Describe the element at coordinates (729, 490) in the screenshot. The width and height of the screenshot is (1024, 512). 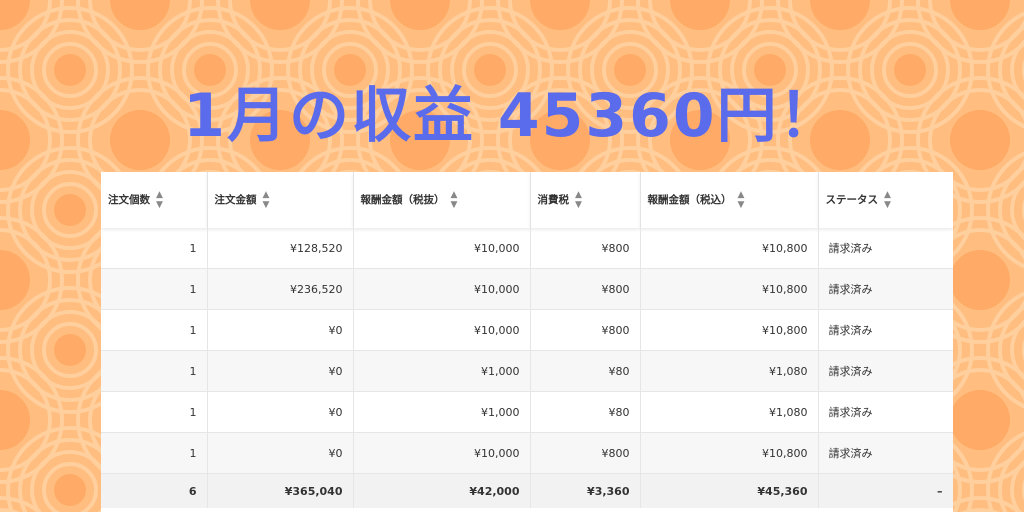
I see `total-reward-incl-tax: ¥45,360` at that location.